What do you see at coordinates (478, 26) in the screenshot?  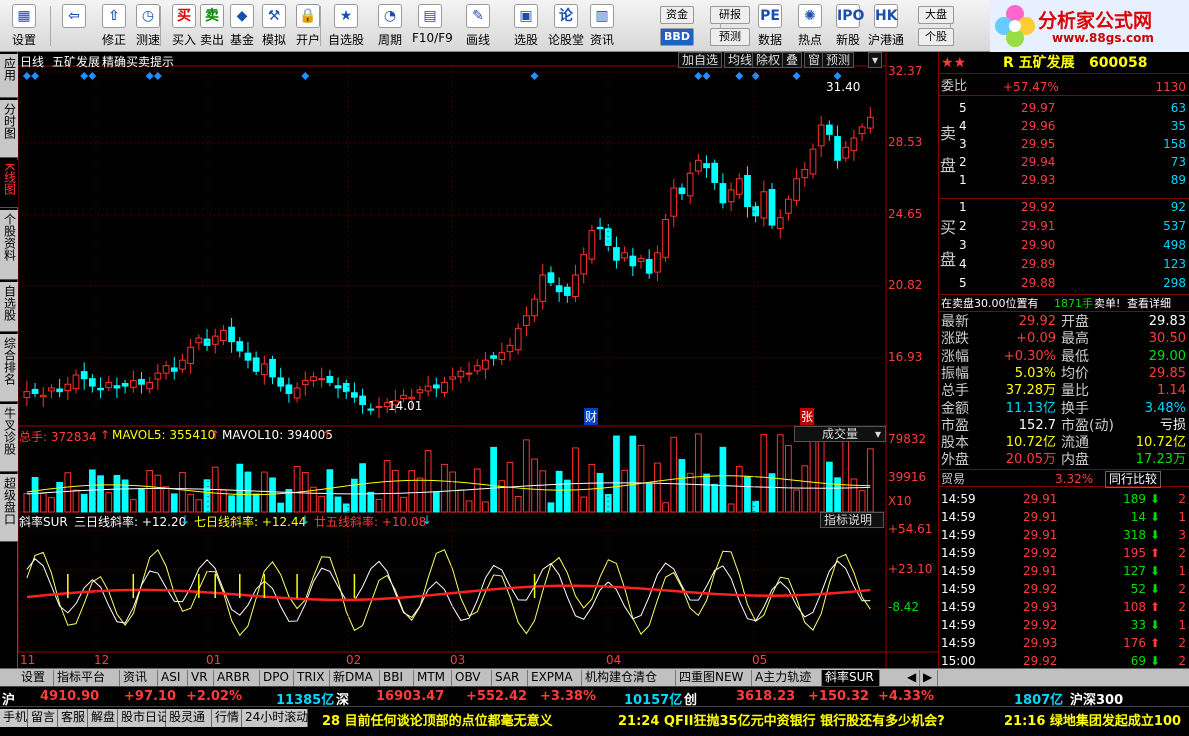 I see `toolbar-pencil-button: ✎ 画线` at bounding box center [478, 26].